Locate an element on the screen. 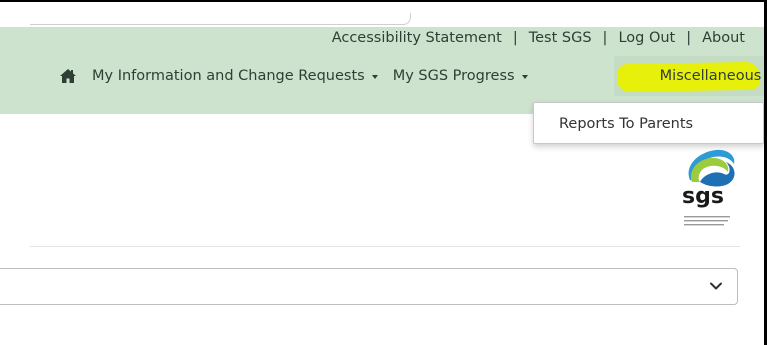 The image size is (767, 345). nav-my-sgs-progress: My SGS Progress is located at coordinates (460, 76).